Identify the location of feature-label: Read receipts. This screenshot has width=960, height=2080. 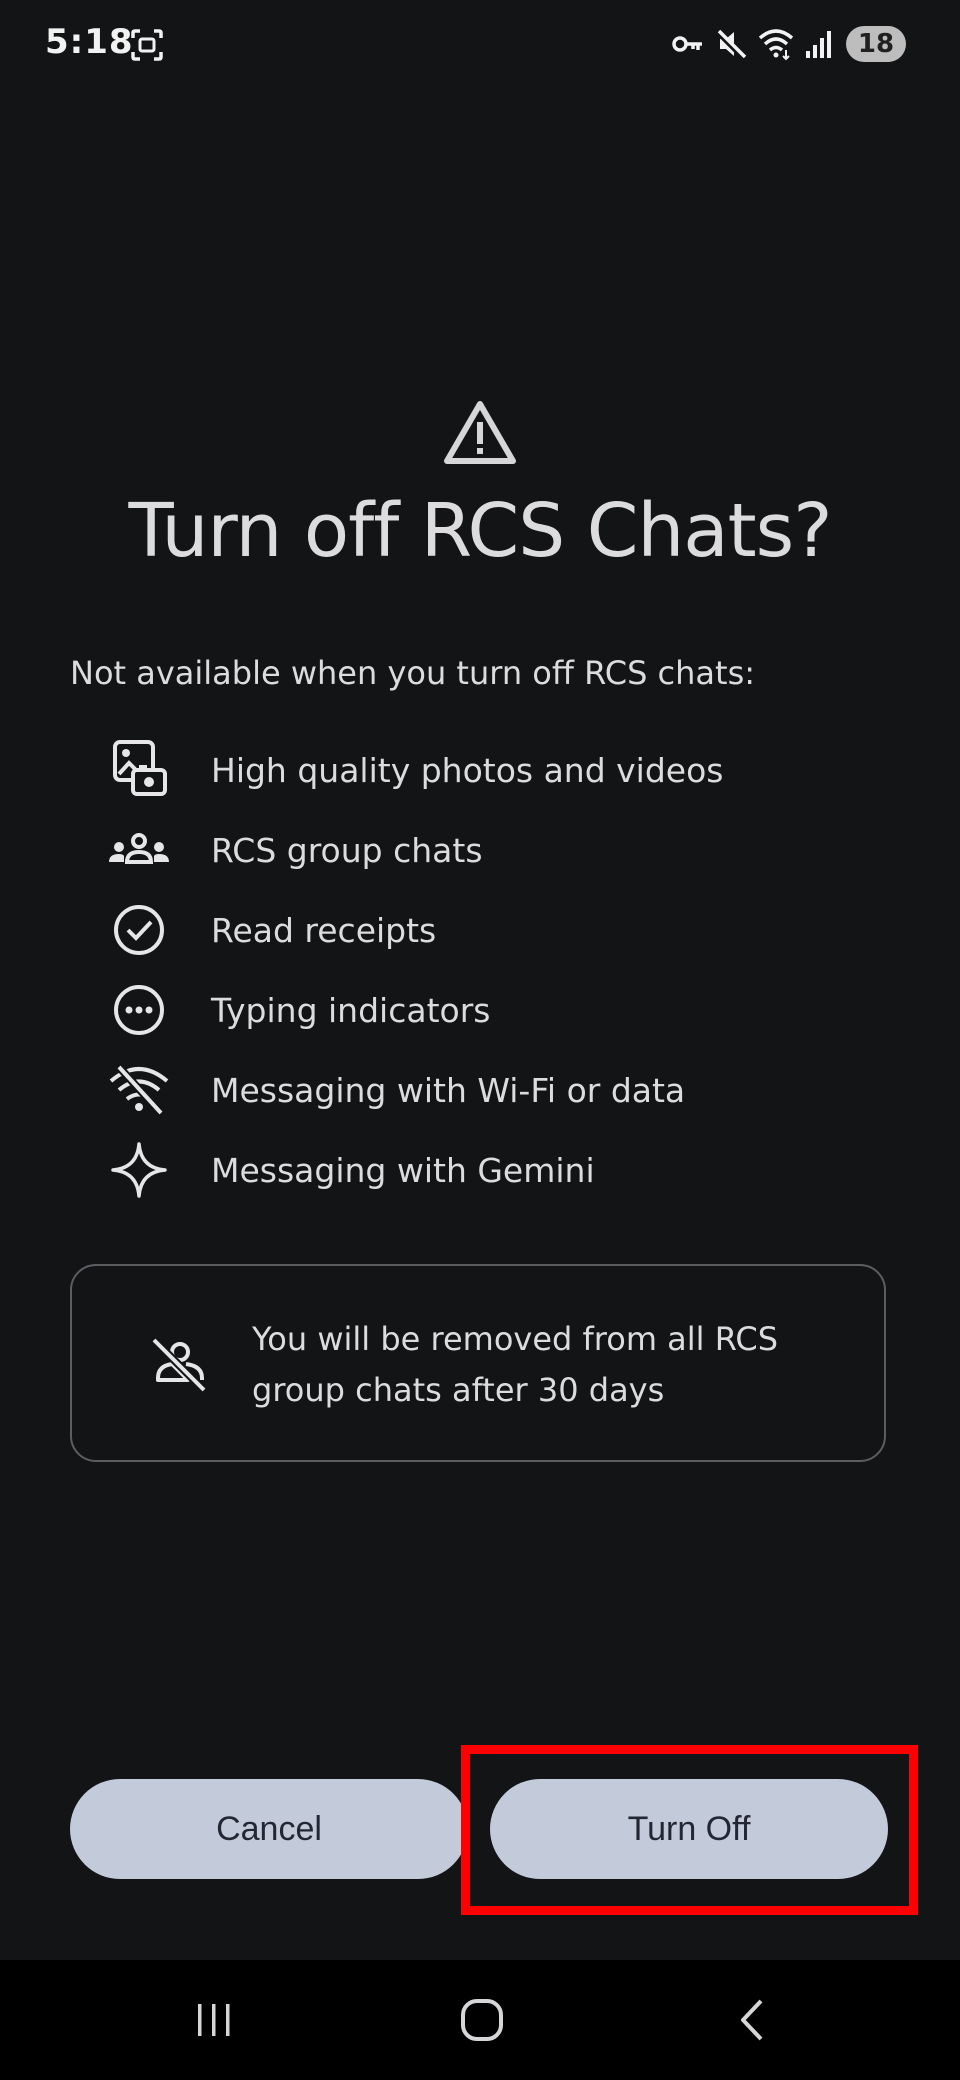
(324, 930).